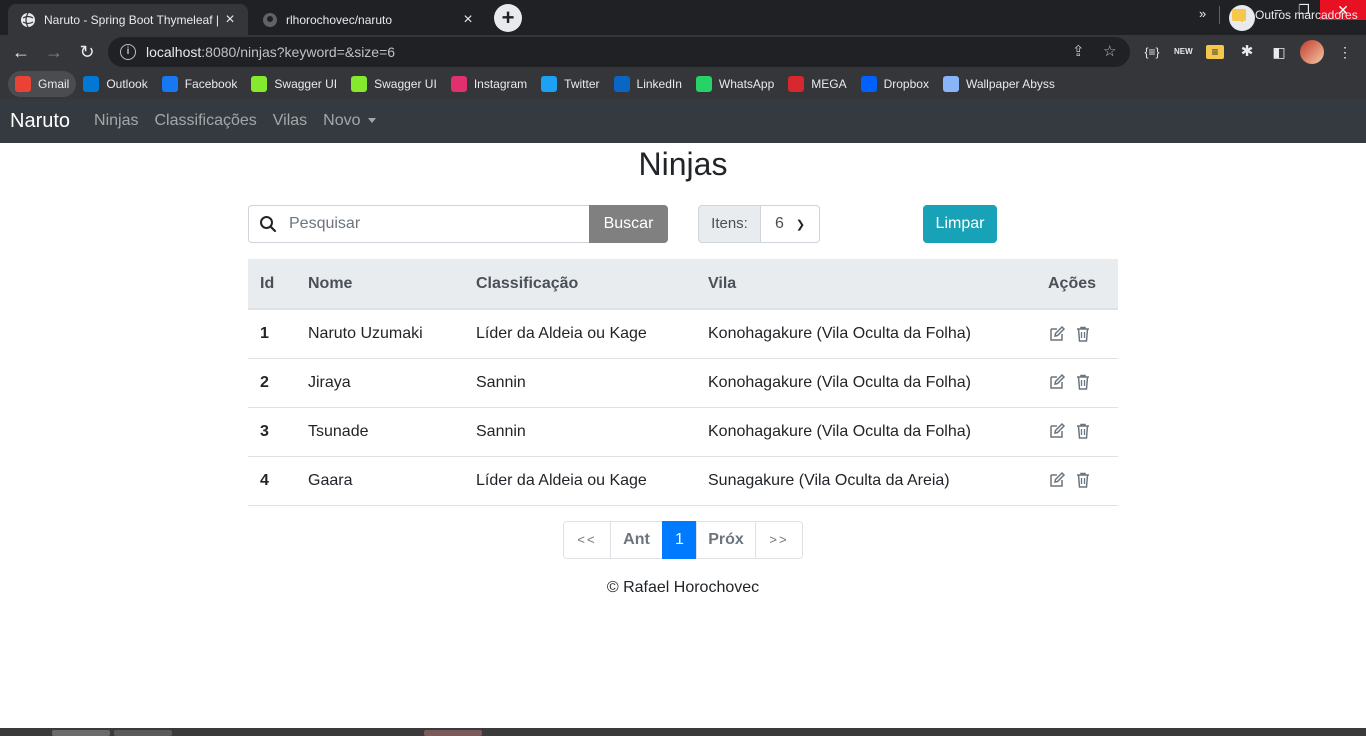  Describe the element at coordinates (429, 224) in the screenshot. I see `search-input` at that location.